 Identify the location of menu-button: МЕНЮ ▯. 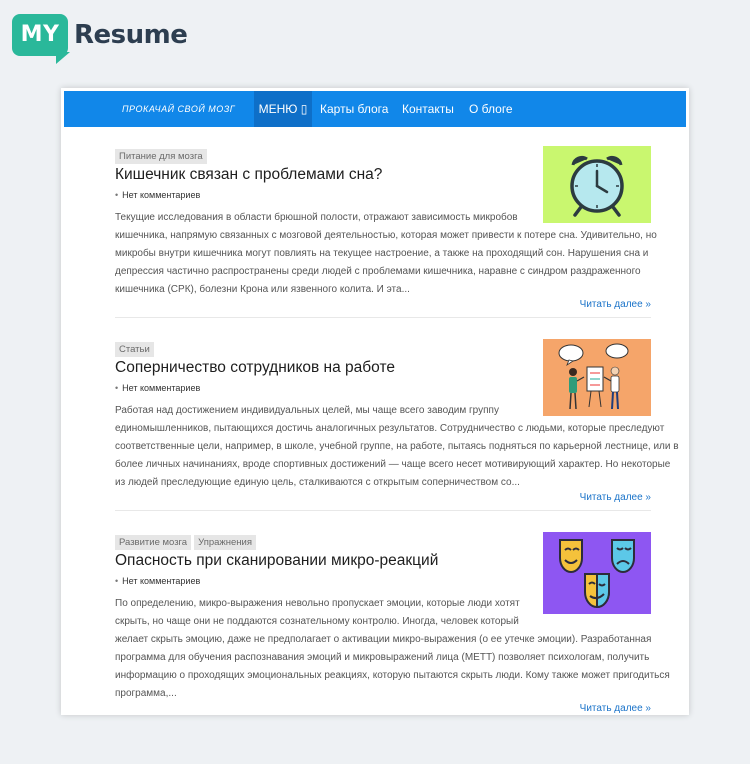
(283, 109).